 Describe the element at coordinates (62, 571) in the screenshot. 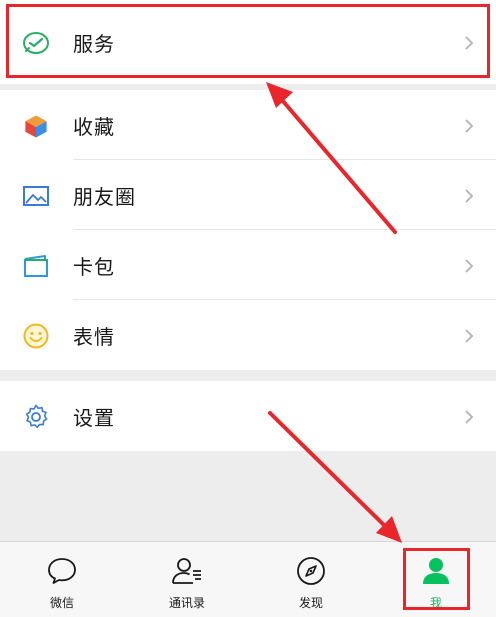

I see `chat-bubble-icon` at that location.